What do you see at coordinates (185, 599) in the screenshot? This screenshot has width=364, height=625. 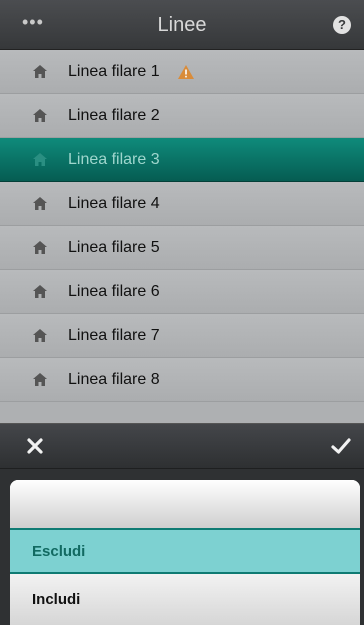 I see `picker-option-includi: Includi` at bounding box center [185, 599].